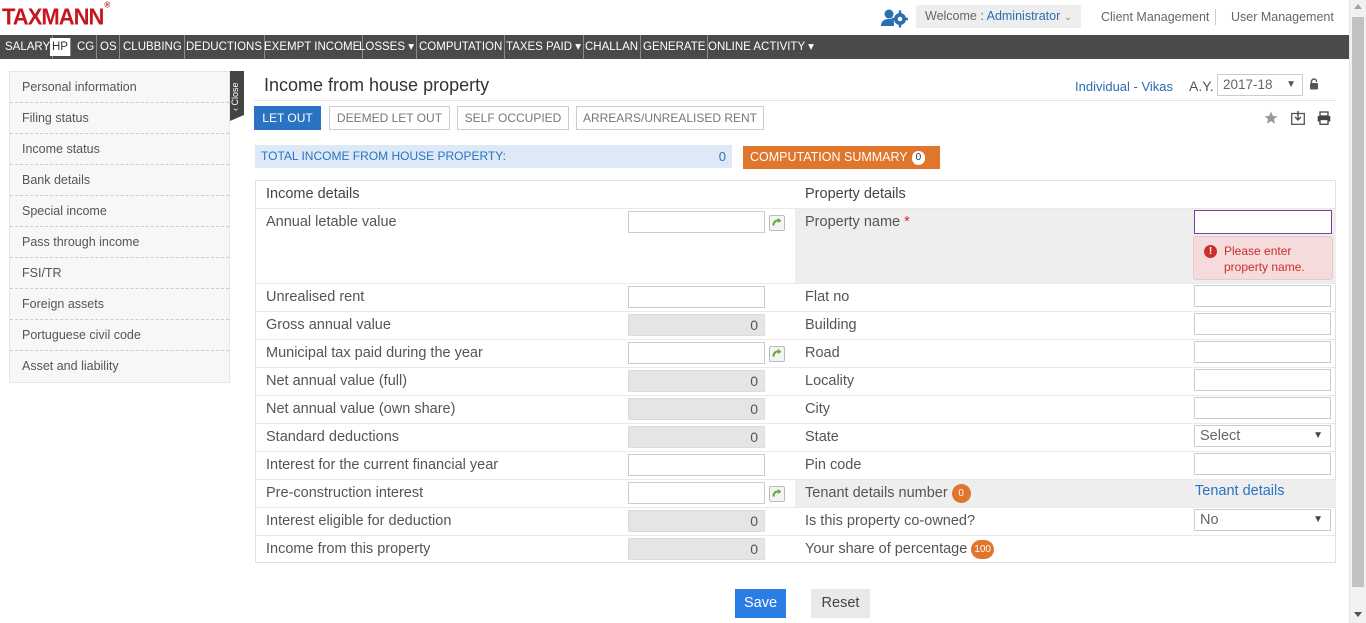 The image size is (1366, 623). Describe the element at coordinates (841, 157) in the screenshot. I see `computation-summary-button: COMPUTATION SUMMARY 0` at that location.